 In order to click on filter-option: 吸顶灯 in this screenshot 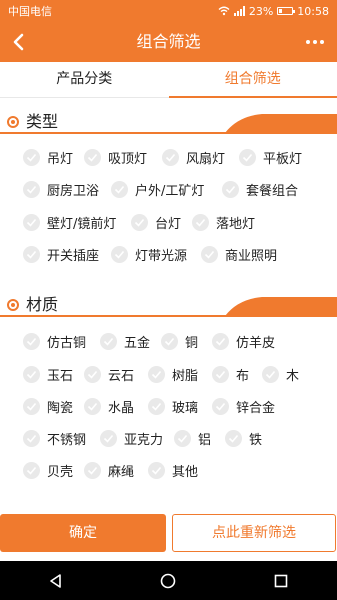, I will do `click(115, 157)`.